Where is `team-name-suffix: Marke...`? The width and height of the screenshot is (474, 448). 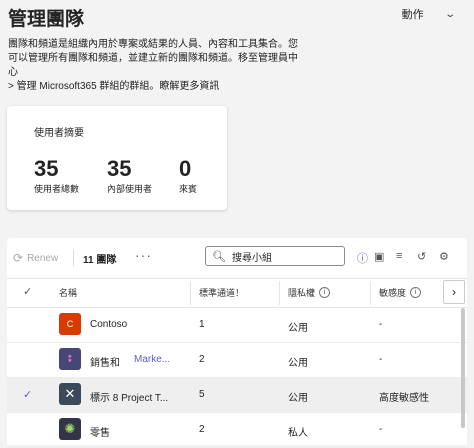 team-name-suffix: Marke... is located at coordinates (152, 359).